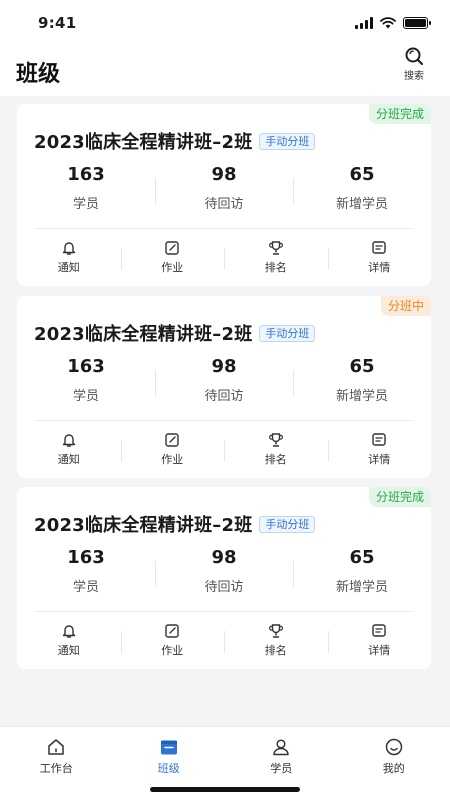 The image size is (450, 800). I want to click on cellular-signal-icon, so click(364, 23).